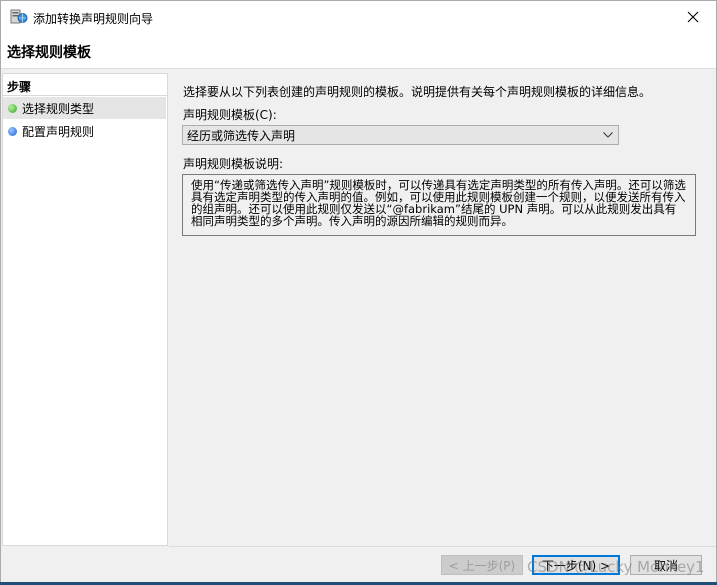 The image size is (717, 585). I want to click on close-icon, so click(693, 17).